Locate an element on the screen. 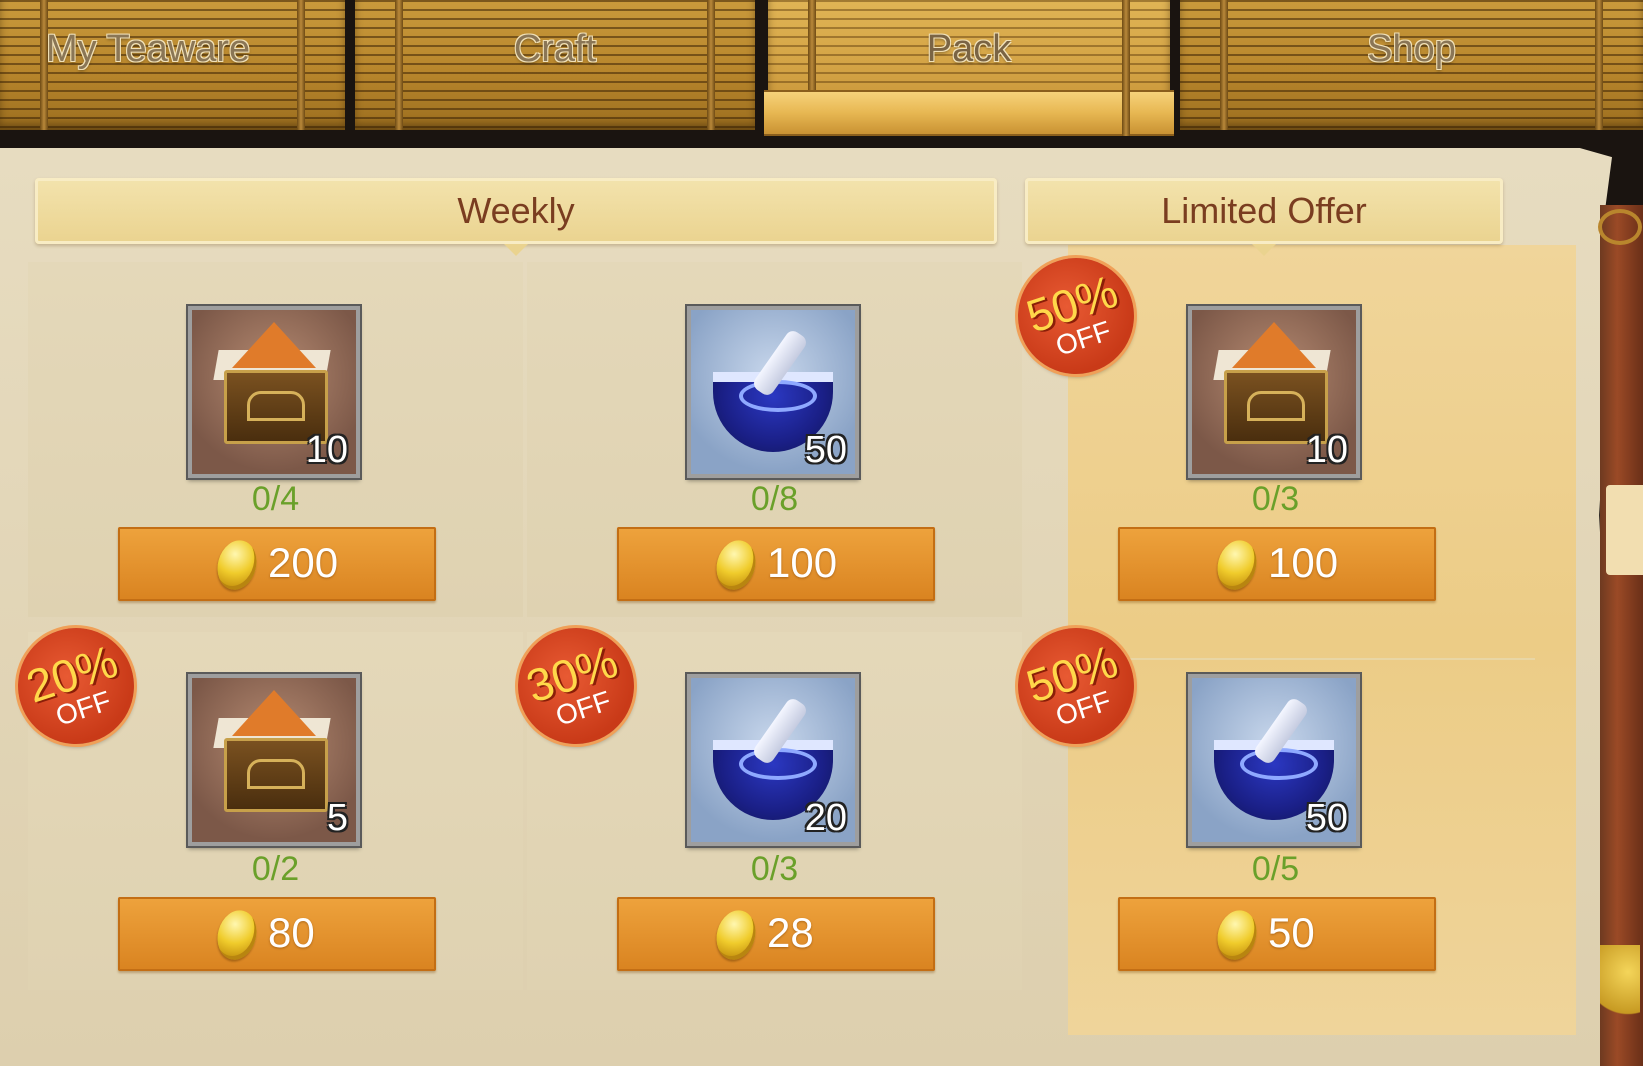 This screenshot has height=1066, width=1643. tab-label: Pack is located at coordinates (969, 49).